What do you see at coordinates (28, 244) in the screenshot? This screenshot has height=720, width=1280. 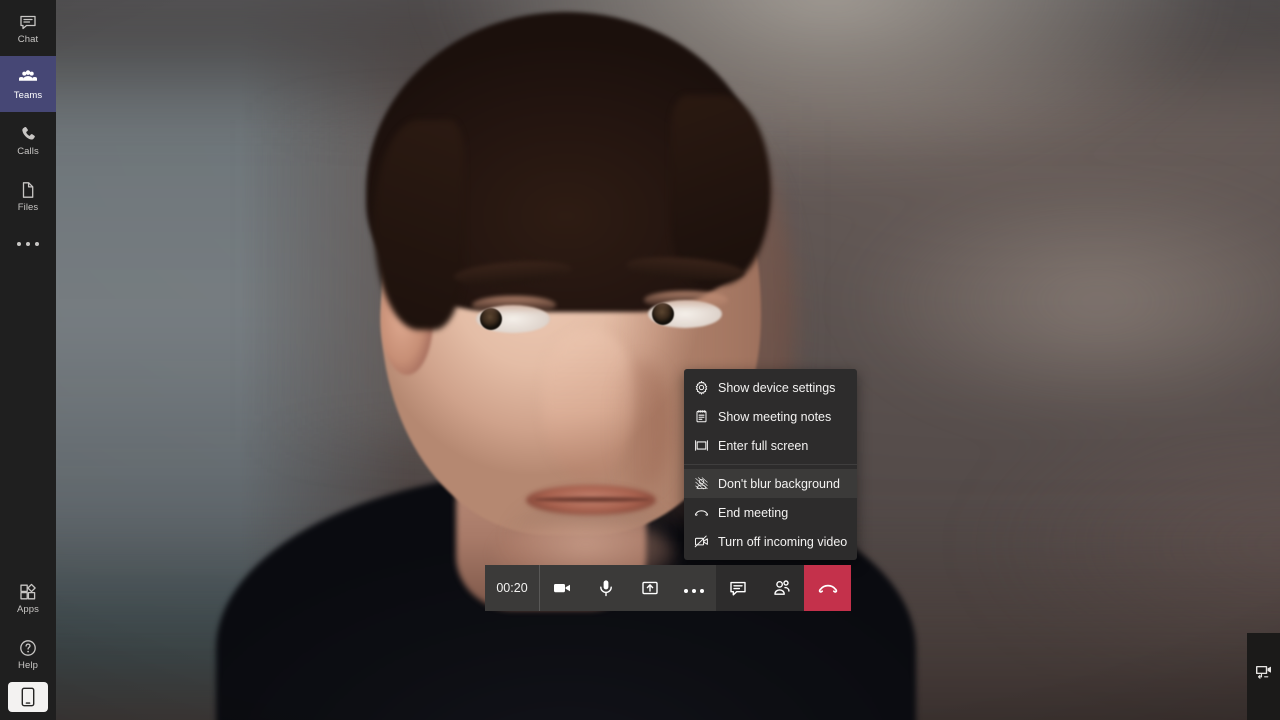 I see `sidebar-more-apps-button` at bounding box center [28, 244].